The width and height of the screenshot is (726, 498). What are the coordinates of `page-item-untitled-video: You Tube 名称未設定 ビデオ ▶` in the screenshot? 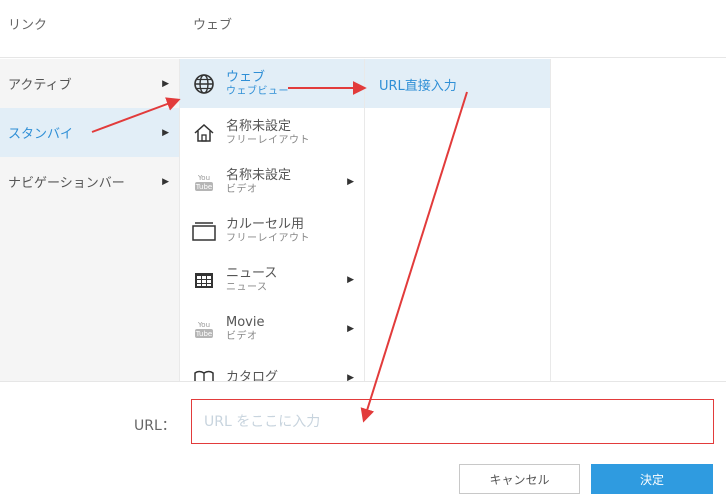 It's located at (272, 181).